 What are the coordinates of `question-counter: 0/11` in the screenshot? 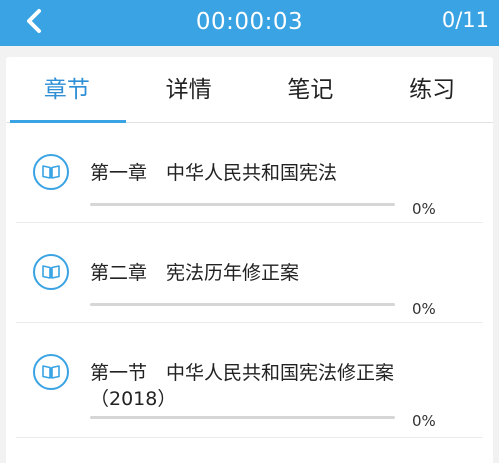 It's located at (465, 20).